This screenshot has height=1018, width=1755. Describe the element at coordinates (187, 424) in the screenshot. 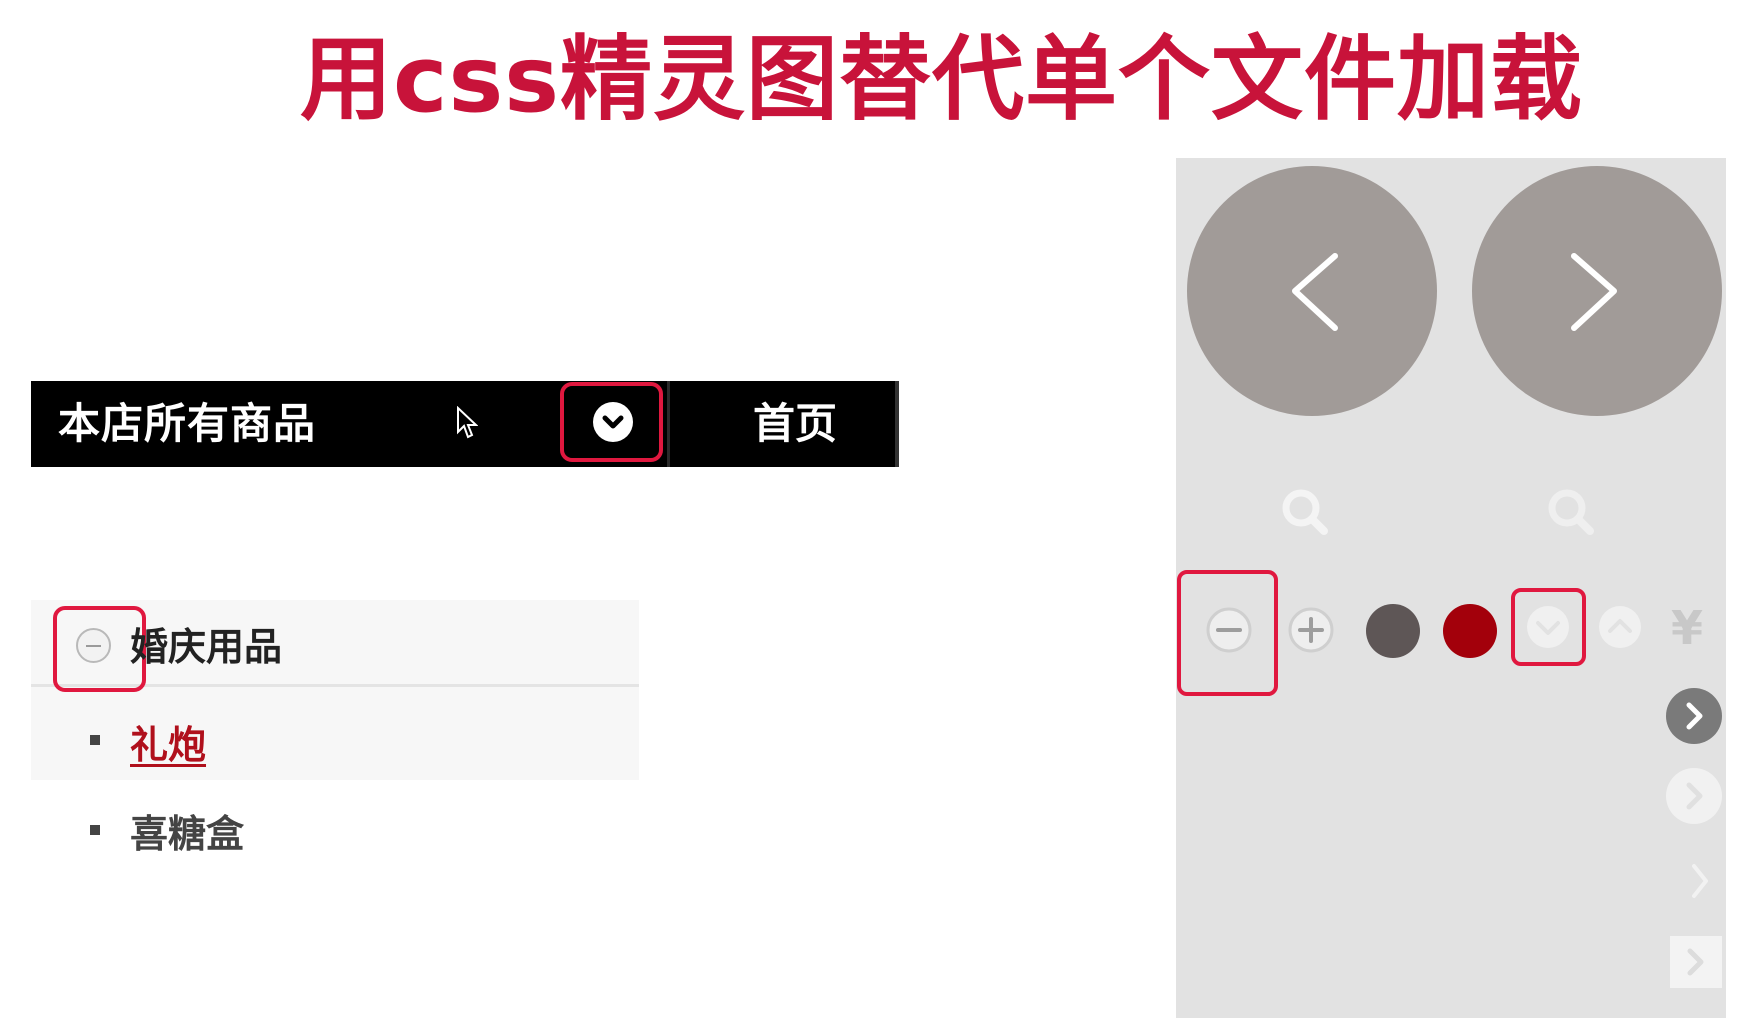

I see `all-products-label: 本店所有商品` at that location.